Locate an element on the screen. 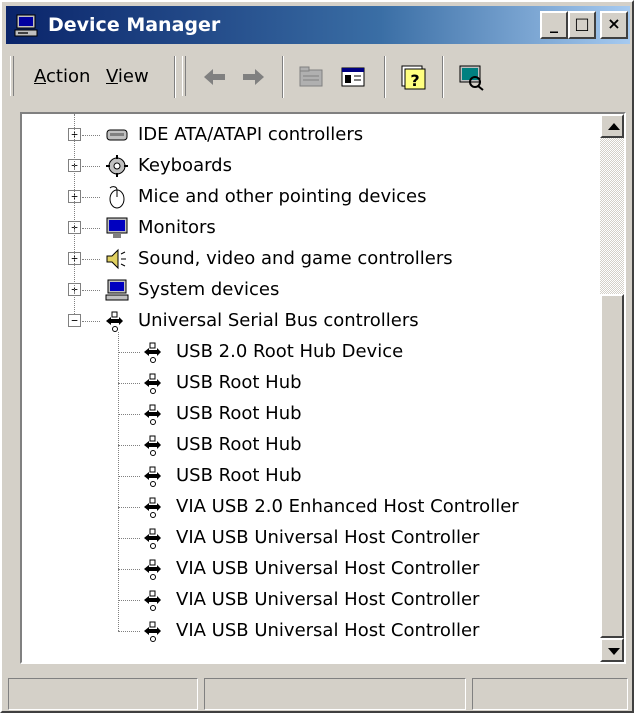  mouse-icon is located at coordinates (117, 197).